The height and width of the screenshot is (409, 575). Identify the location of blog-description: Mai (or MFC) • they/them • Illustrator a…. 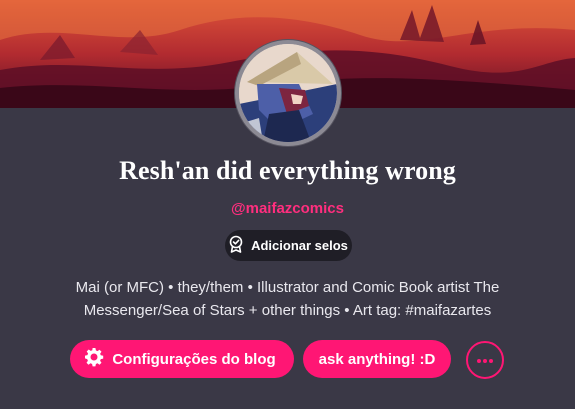
(287, 299).